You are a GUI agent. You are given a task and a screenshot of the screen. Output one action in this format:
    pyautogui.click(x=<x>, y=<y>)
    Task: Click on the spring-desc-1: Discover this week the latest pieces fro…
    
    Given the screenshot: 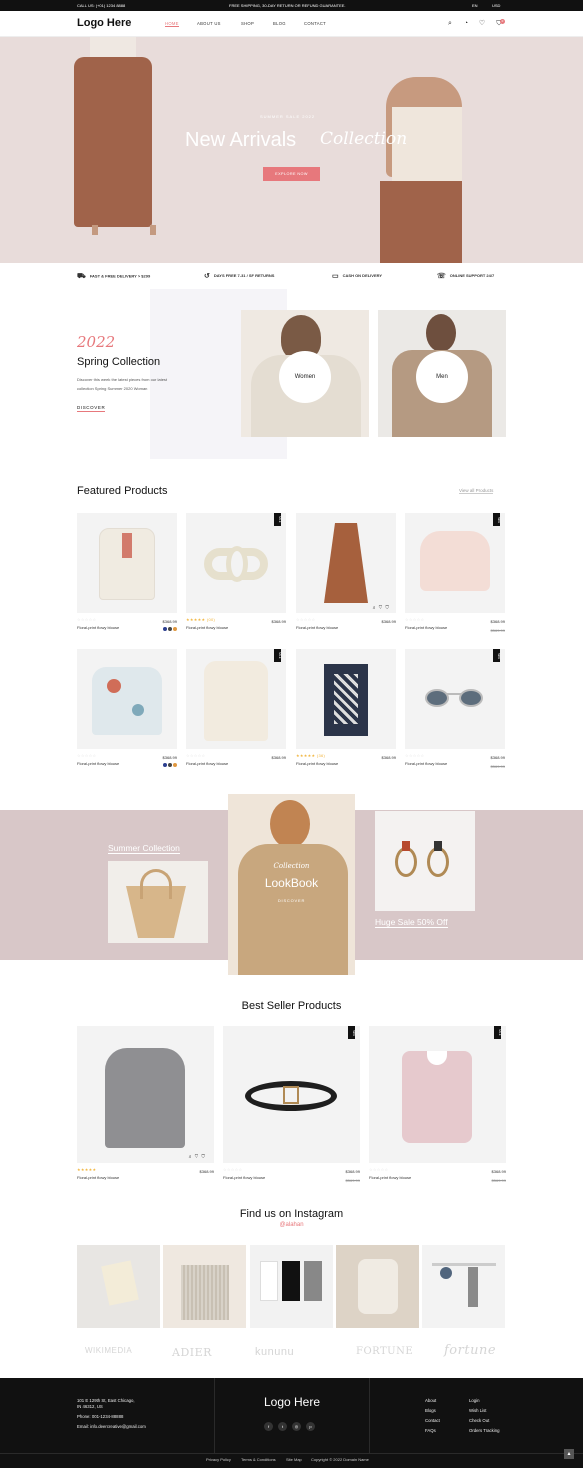 What is the action you would take?
    pyautogui.click(x=122, y=379)
    